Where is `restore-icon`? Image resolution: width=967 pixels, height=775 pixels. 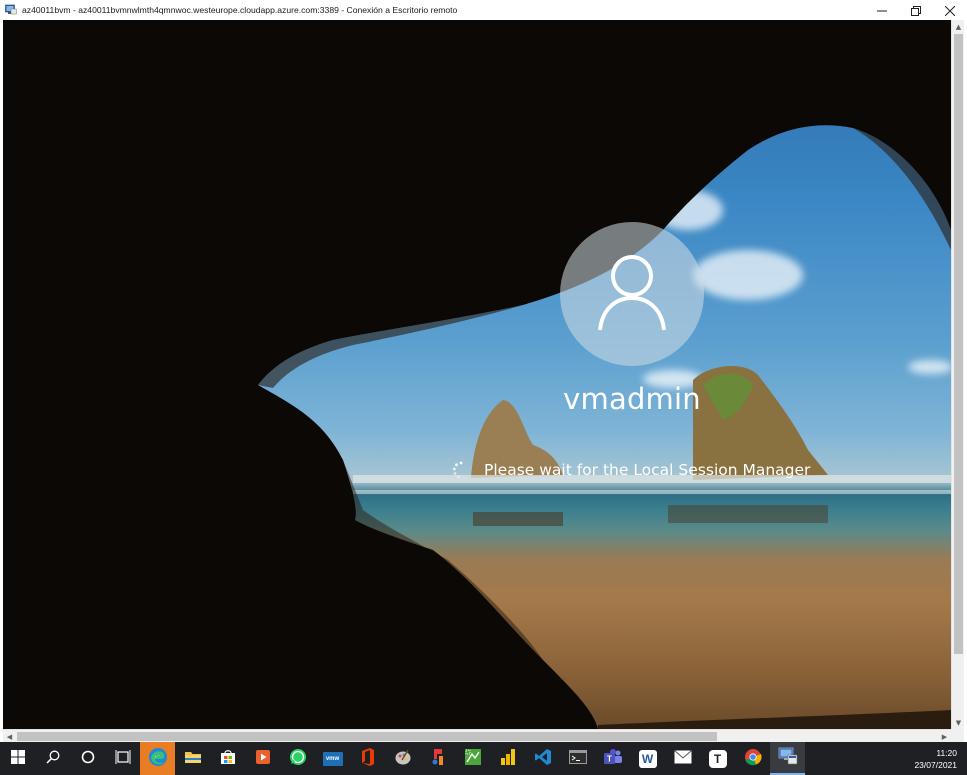 restore-icon is located at coordinates (916, 10).